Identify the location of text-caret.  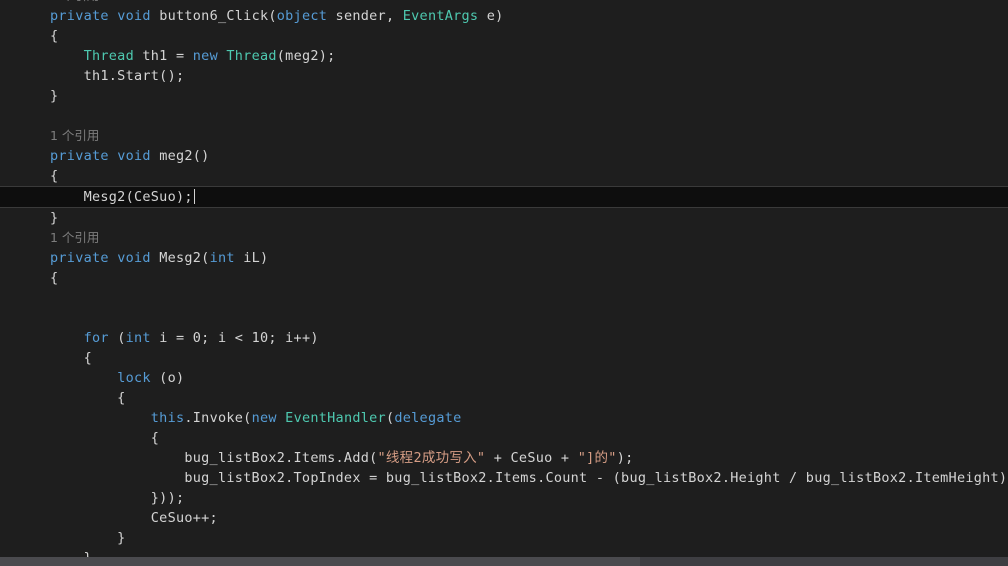
(194, 196).